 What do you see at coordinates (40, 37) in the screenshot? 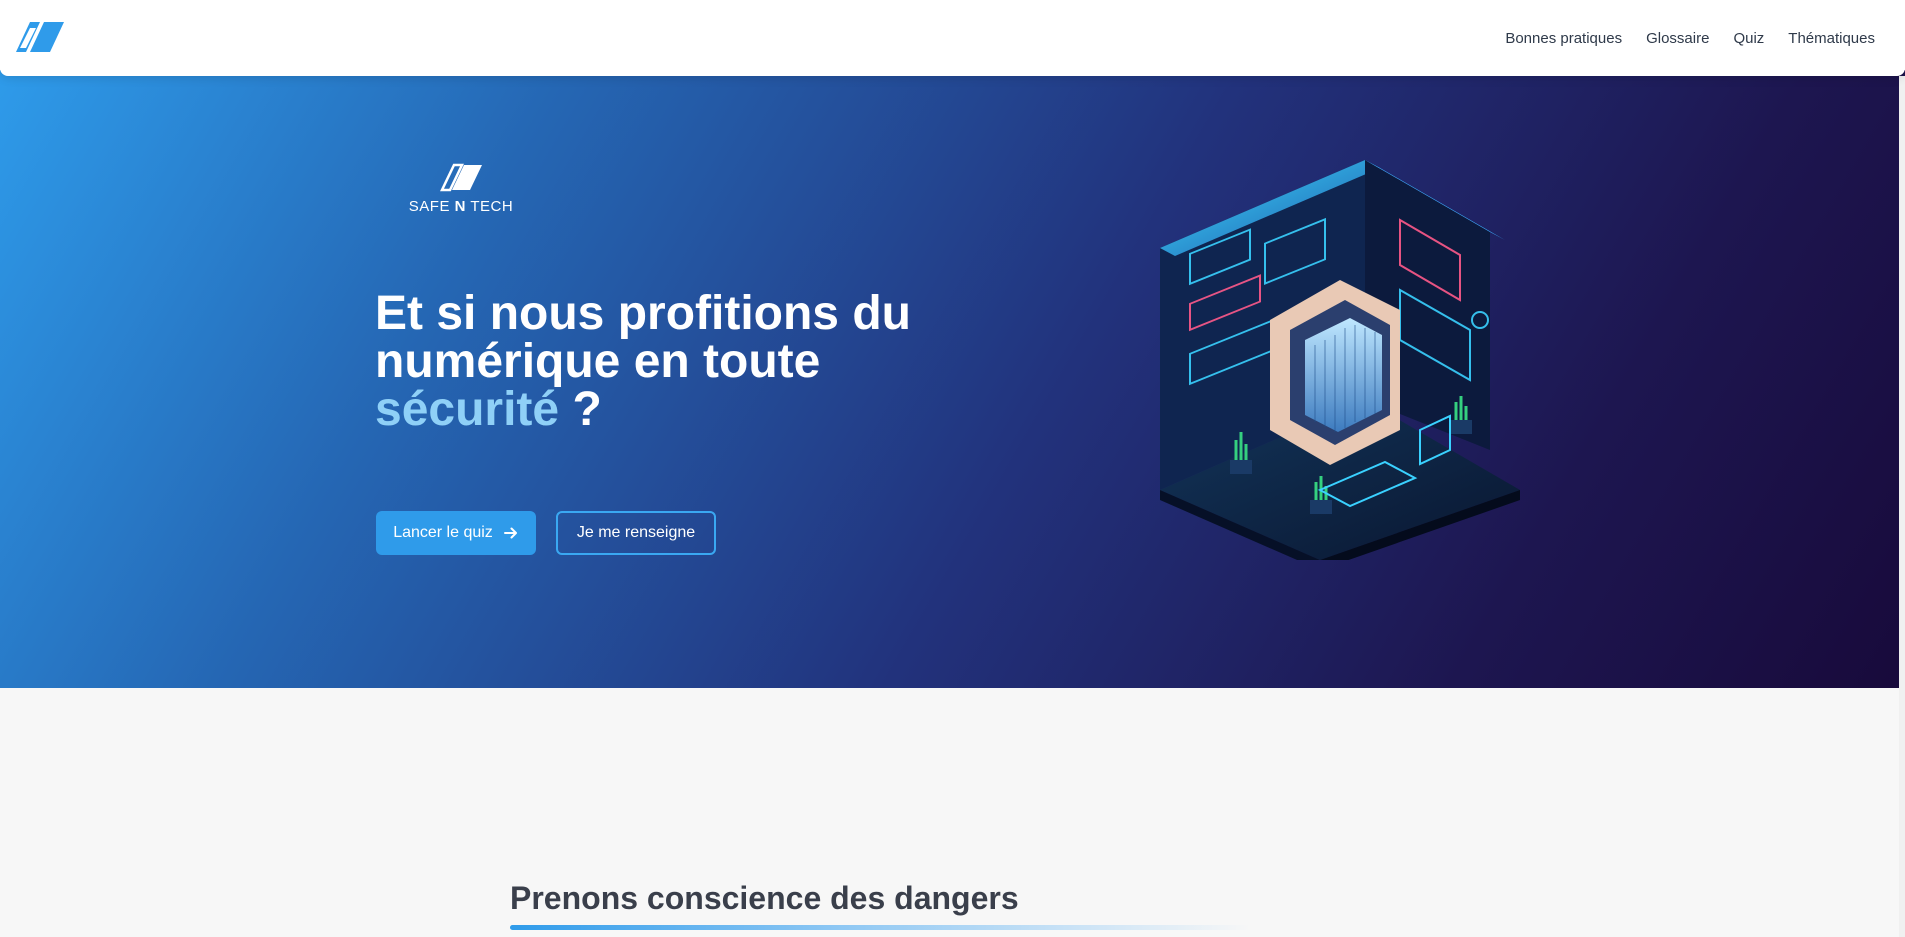
I see `safe-n-tech-logo-icon` at bounding box center [40, 37].